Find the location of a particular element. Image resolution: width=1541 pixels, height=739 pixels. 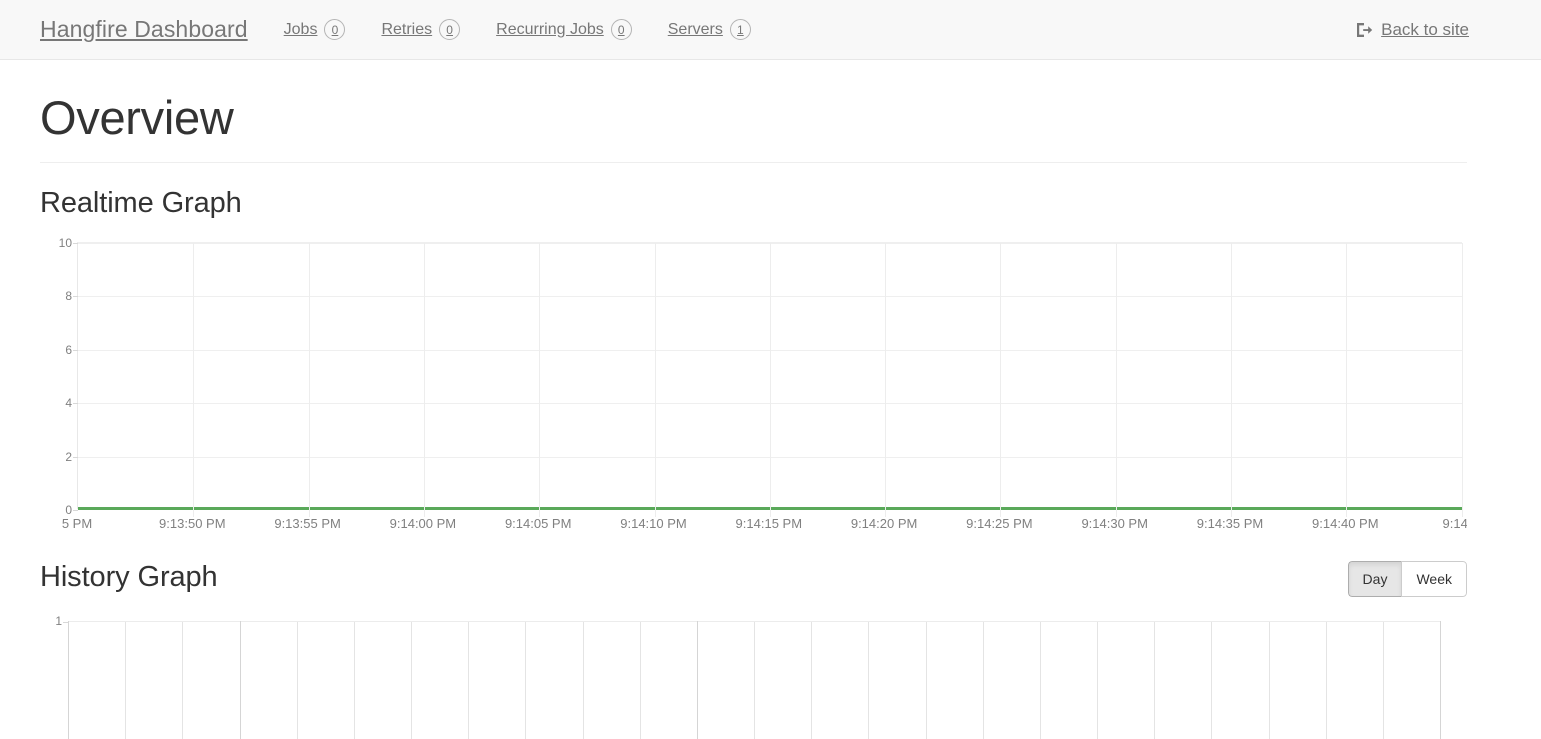

nav-badge-recurring-jobs: 0 is located at coordinates (621, 29).